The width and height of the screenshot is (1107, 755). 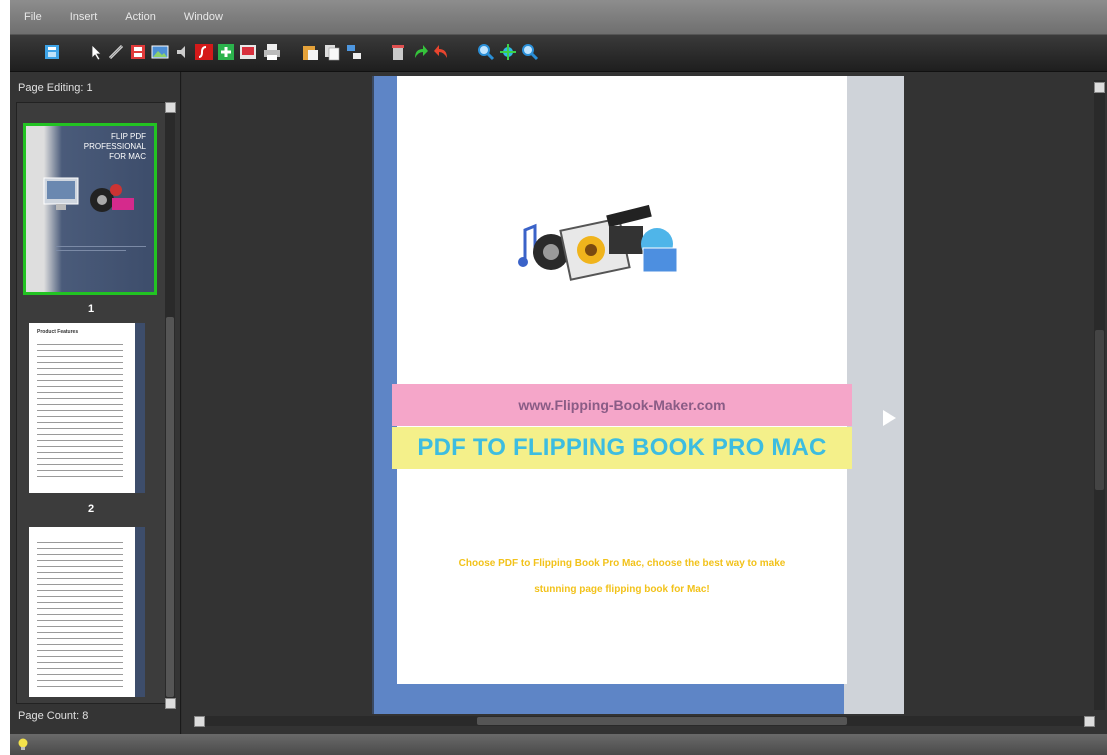 What do you see at coordinates (622, 448) in the screenshot?
I see `book-title-banner: PDF TO FLIPPING BOOK PRO MAC` at bounding box center [622, 448].